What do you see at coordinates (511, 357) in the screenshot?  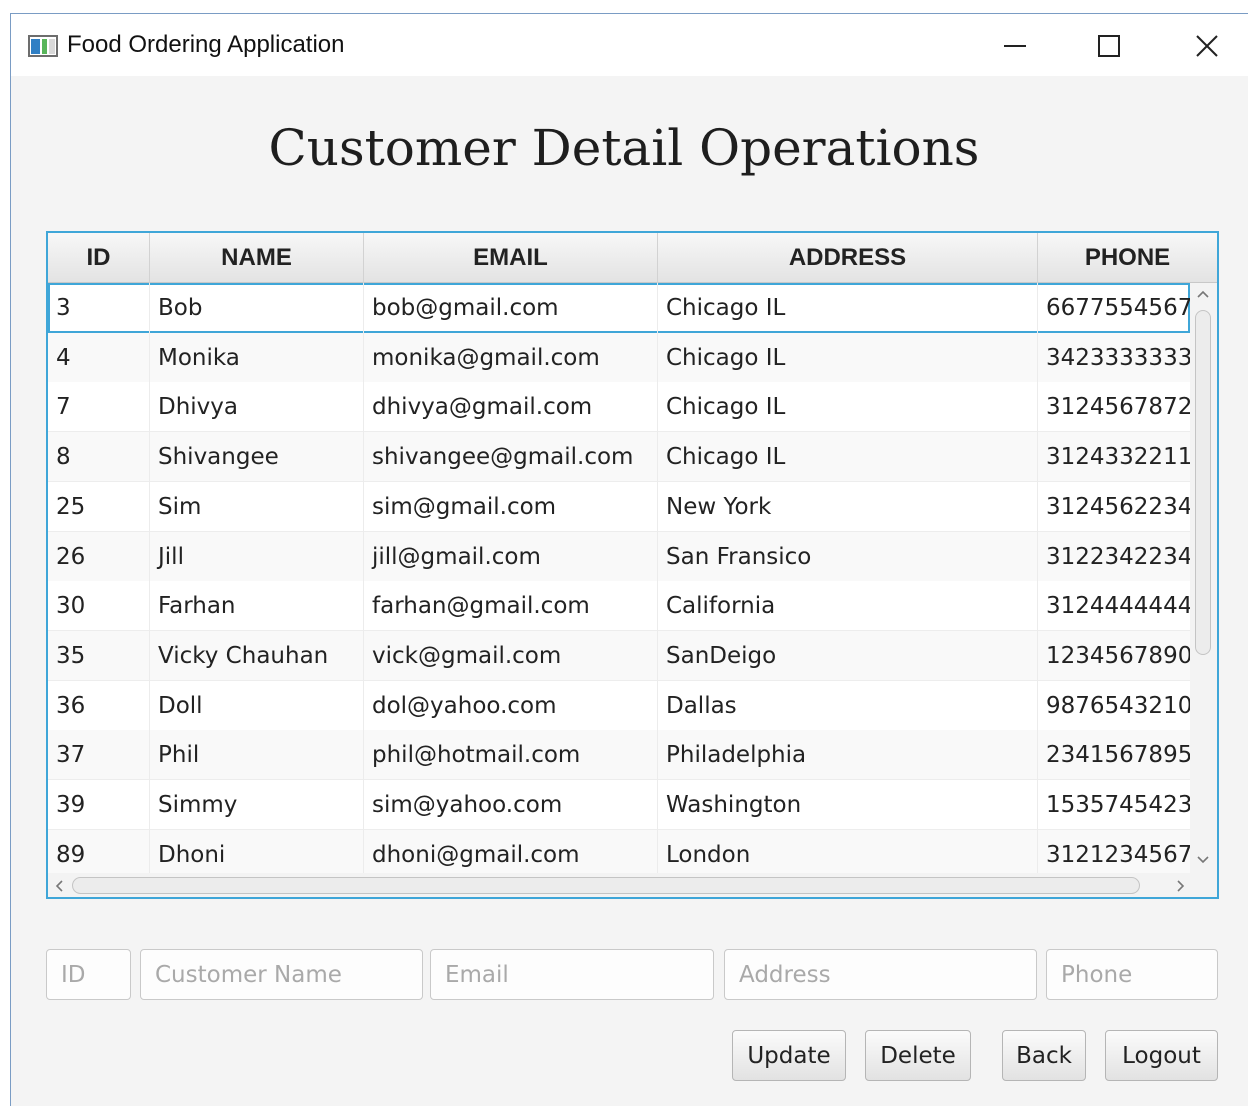 I see `cell-email: monika@gmail.com` at bounding box center [511, 357].